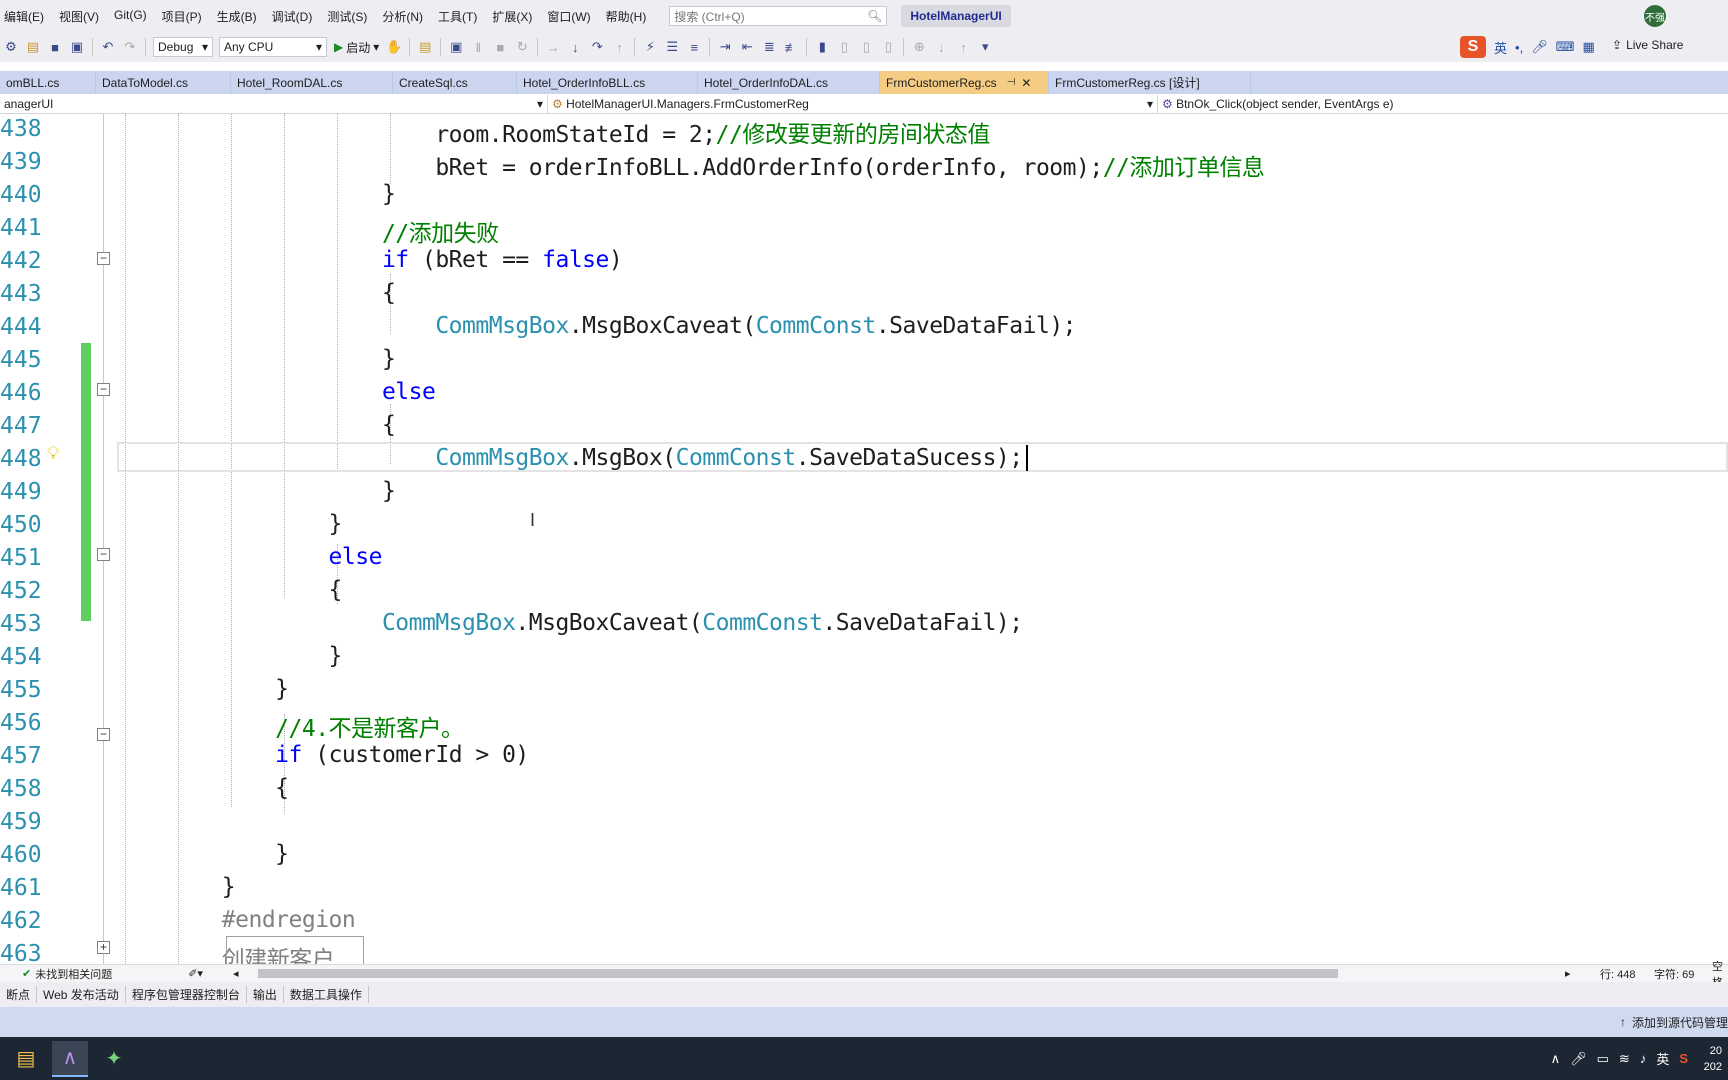 The image size is (1728, 1080). What do you see at coordinates (864, 427) in the screenshot?
I see `code-line: 447 {` at bounding box center [864, 427].